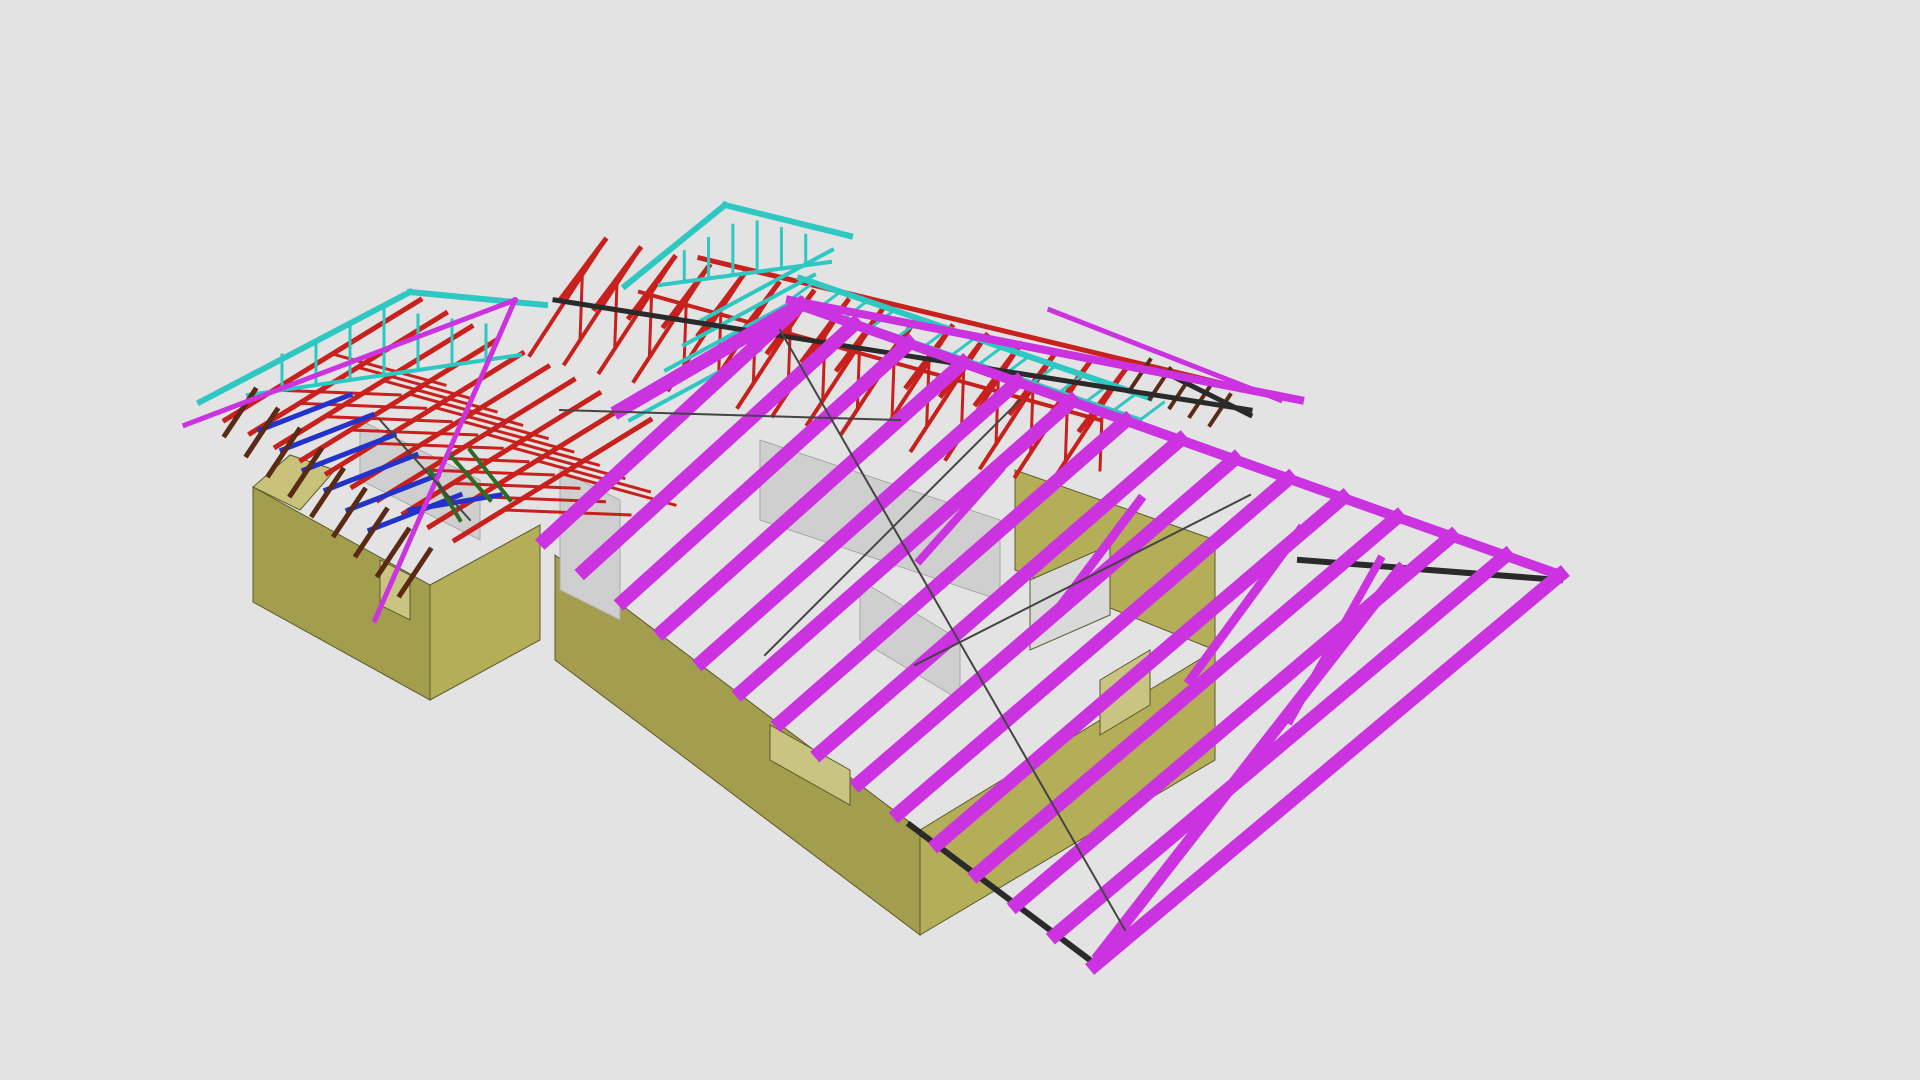  Describe the element at coordinates (485, 612) in the screenshot. I see `wall-left-end` at that location.